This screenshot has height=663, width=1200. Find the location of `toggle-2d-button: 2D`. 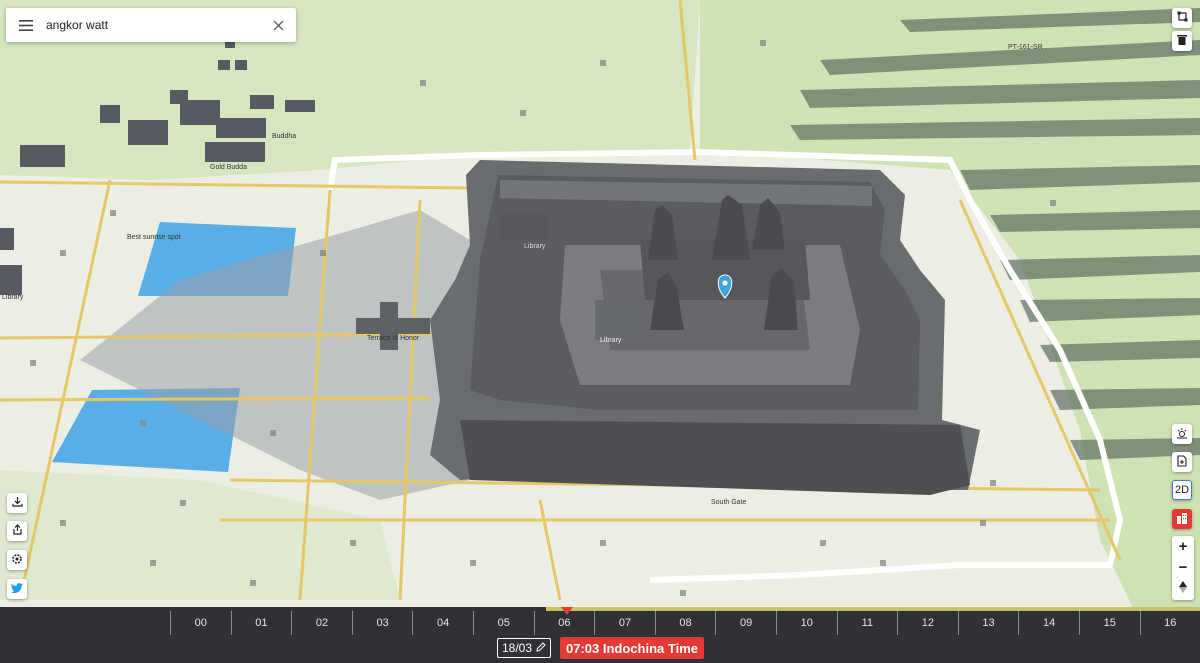

toggle-2d-button: 2D is located at coordinates (1182, 490).